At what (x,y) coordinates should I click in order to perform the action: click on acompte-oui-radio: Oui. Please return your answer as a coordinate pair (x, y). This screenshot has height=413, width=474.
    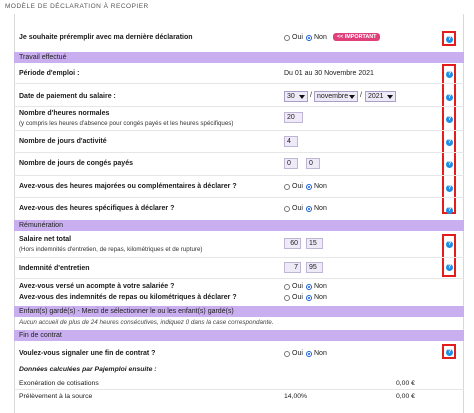
    Looking at the image, I should click on (293, 286).